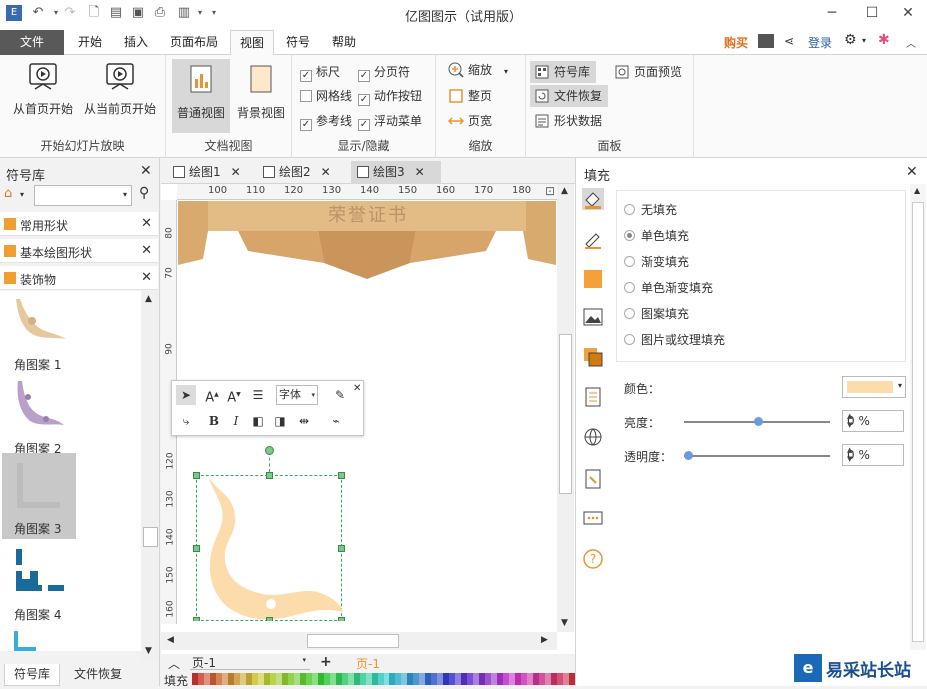 The image size is (927, 689). What do you see at coordinates (32, 42) in the screenshot?
I see `tab-file: 文件` at bounding box center [32, 42].